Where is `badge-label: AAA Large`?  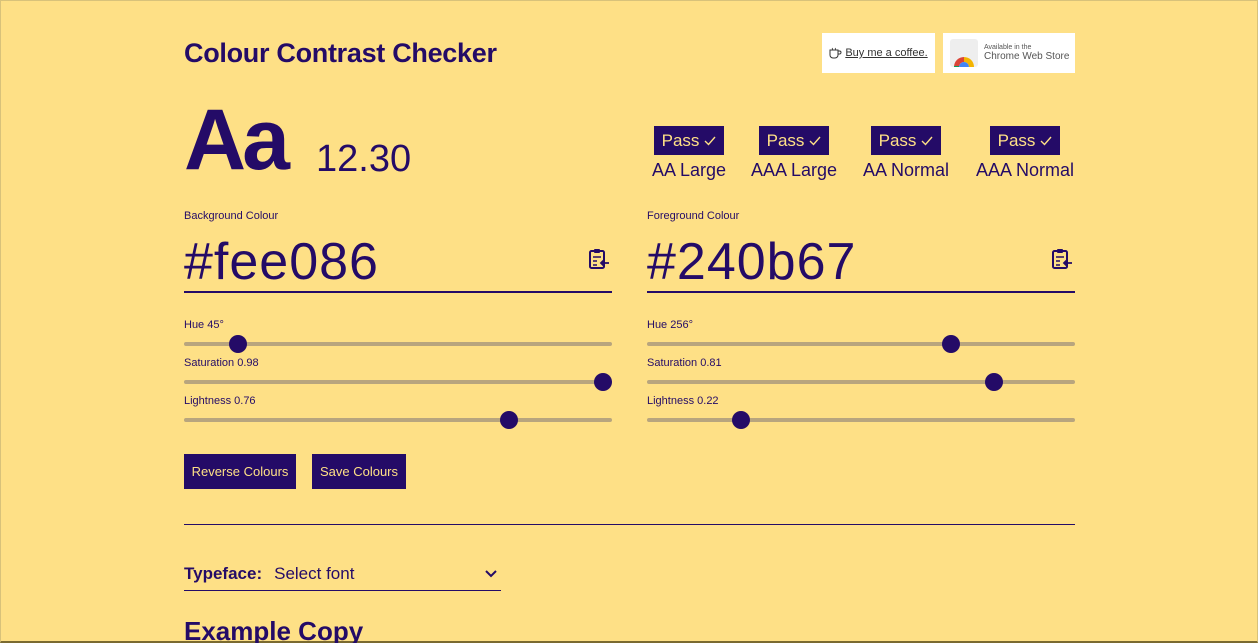
badge-label: AAA Large is located at coordinates (794, 170).